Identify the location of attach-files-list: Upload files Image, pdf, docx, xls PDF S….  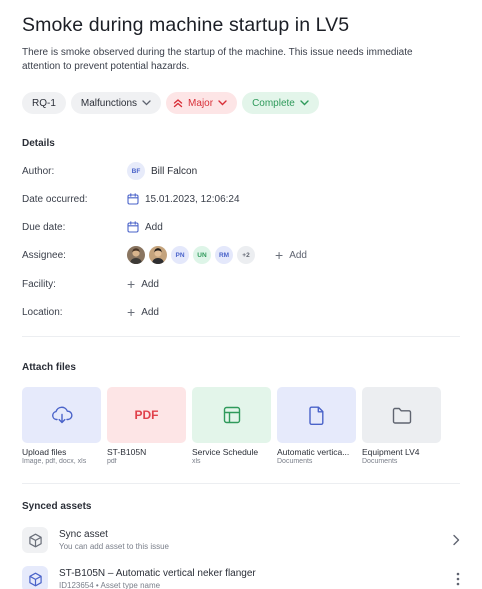
(231, 426).